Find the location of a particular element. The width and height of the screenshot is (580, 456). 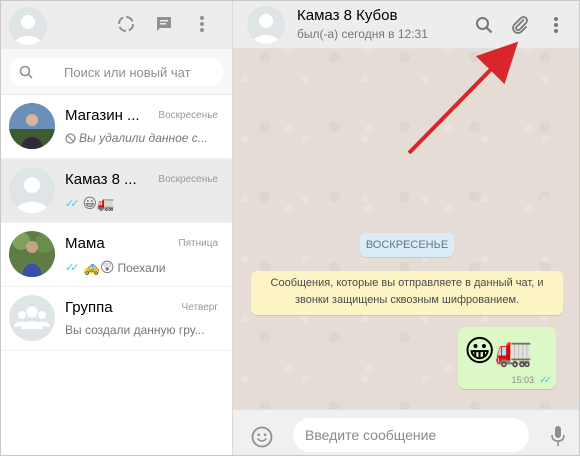

mic-icon is located at coordinates (558, 436).